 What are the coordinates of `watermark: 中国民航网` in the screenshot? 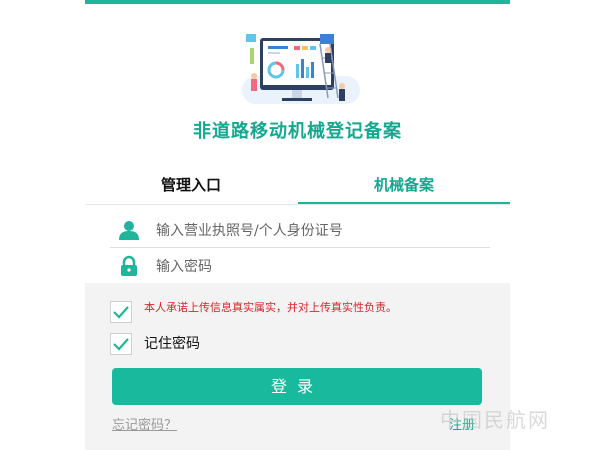 It's located at (495, 420).